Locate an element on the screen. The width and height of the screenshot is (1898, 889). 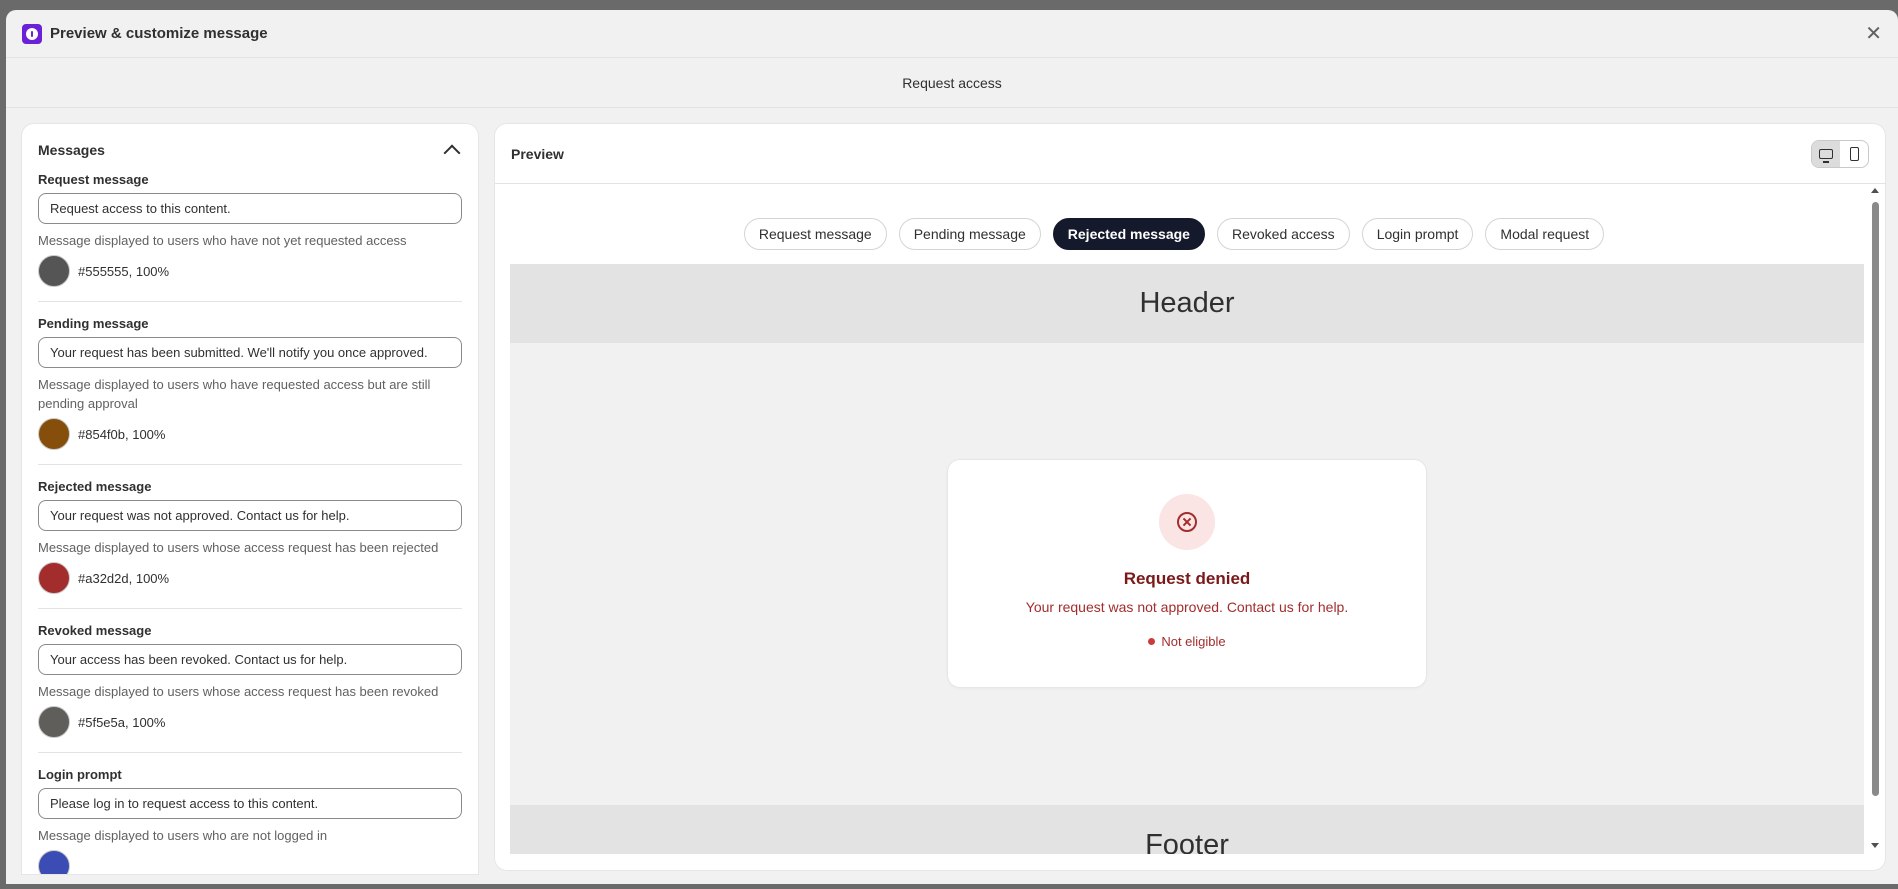
pending-message-input is located at coordinates (250, 352).